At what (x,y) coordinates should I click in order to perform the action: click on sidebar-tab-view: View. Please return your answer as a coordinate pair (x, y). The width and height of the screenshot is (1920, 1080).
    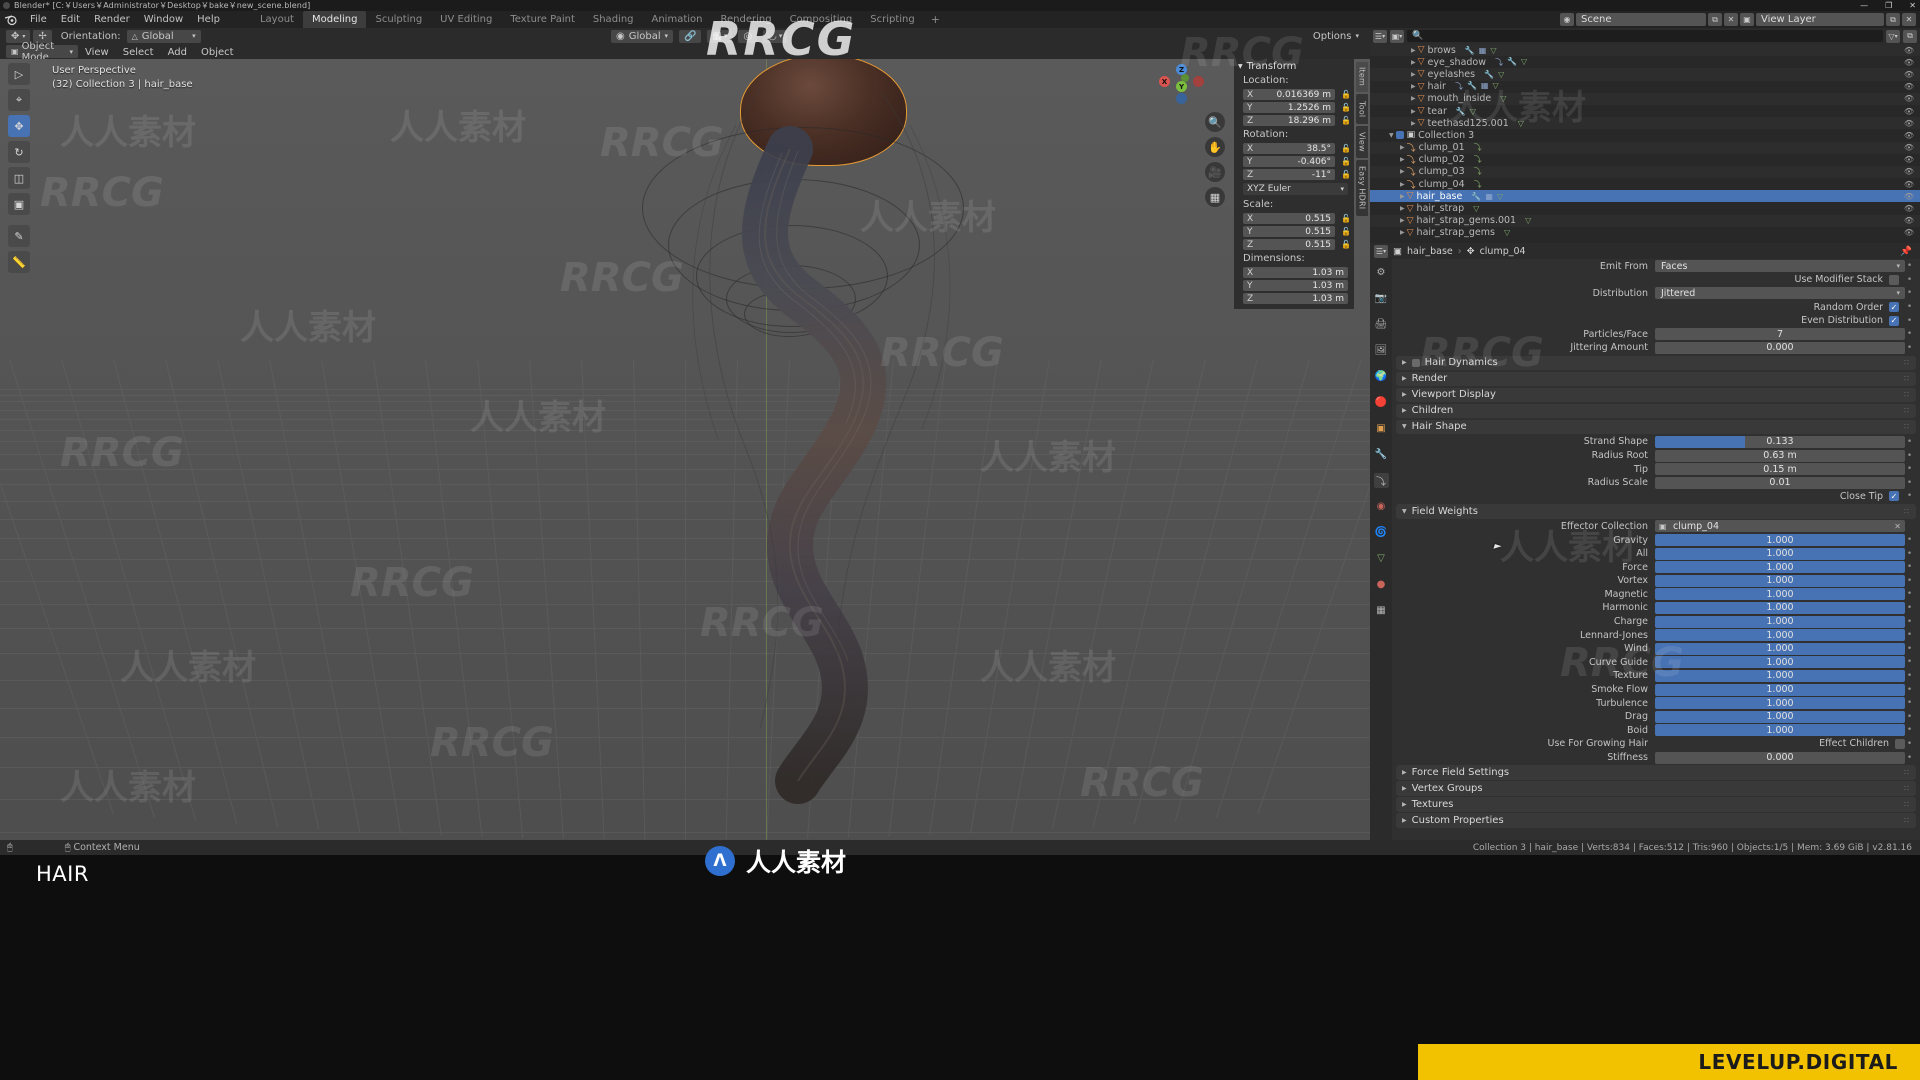
    Looking at the image, I should click on (1362, 142).